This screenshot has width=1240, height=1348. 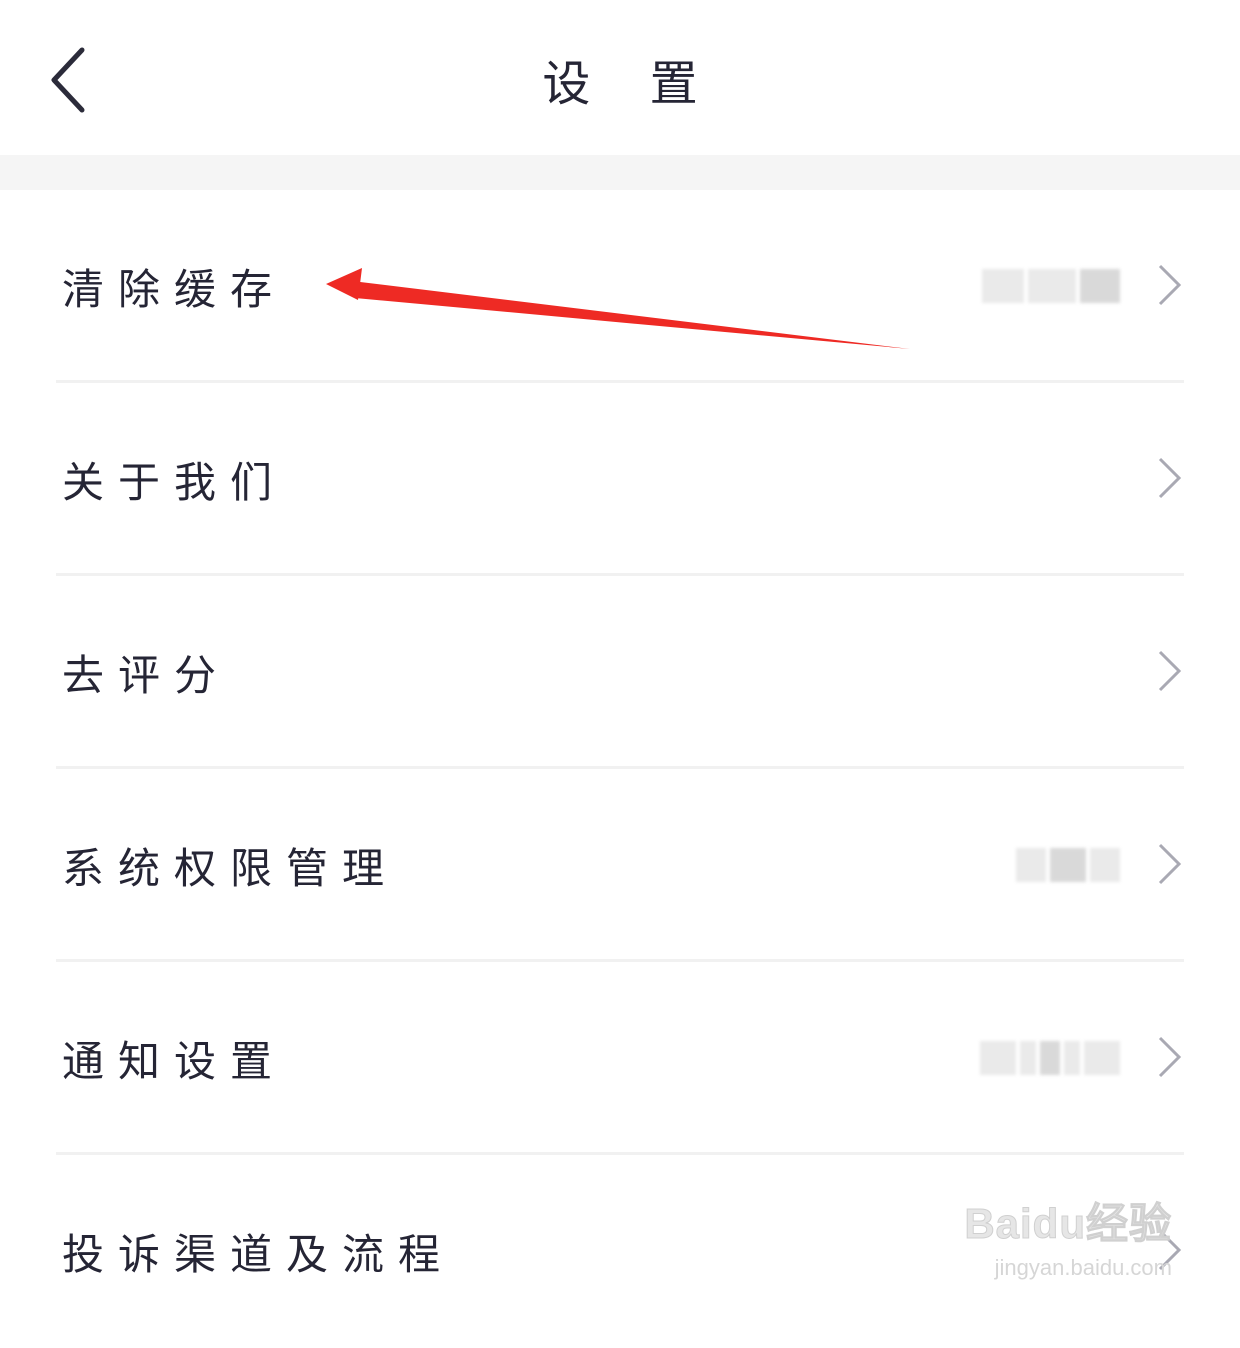 What do you see at coordinates (620, 172) in the screenshot?
I see `section-gap` at bounding box center [620, 172].